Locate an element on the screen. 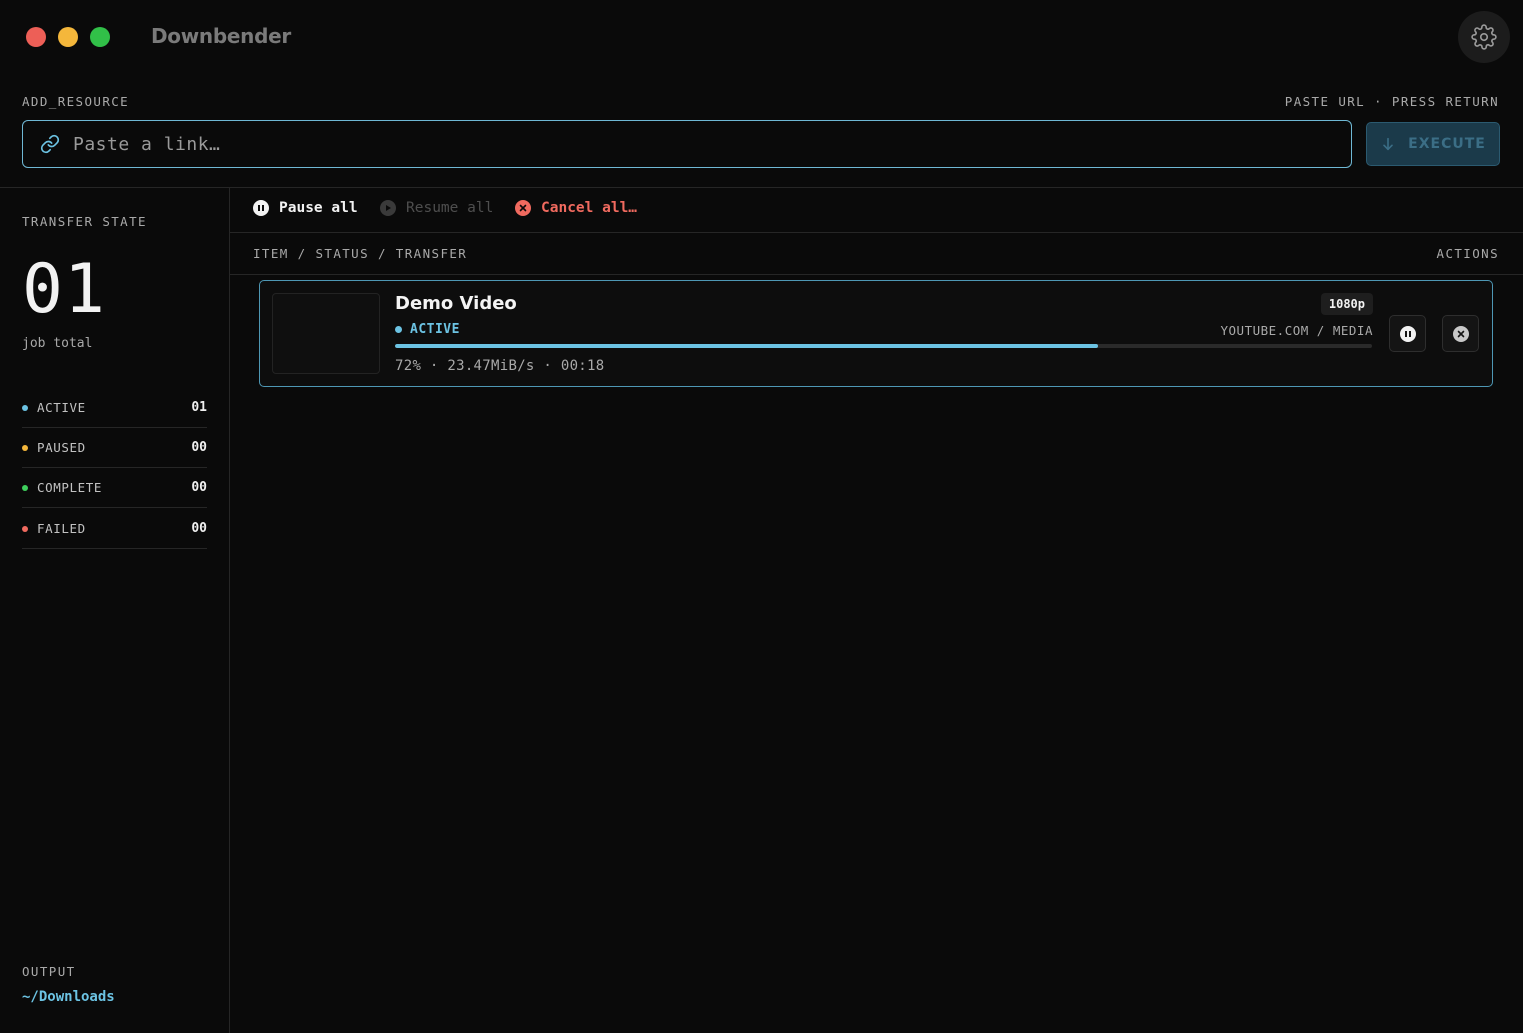  stat-name: ACTIVE is located at coordinates (61, 407).